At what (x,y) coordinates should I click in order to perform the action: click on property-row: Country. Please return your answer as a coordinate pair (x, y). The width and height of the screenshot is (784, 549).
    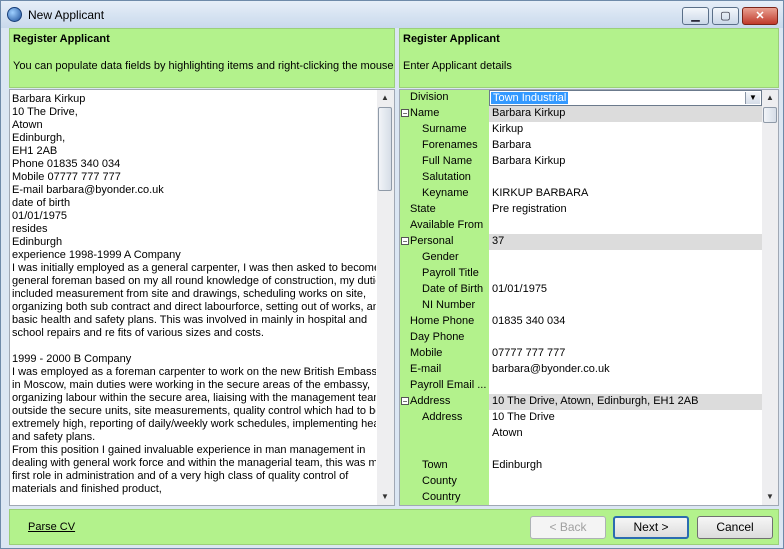
    Looking at the image, I should click on (581, 497).